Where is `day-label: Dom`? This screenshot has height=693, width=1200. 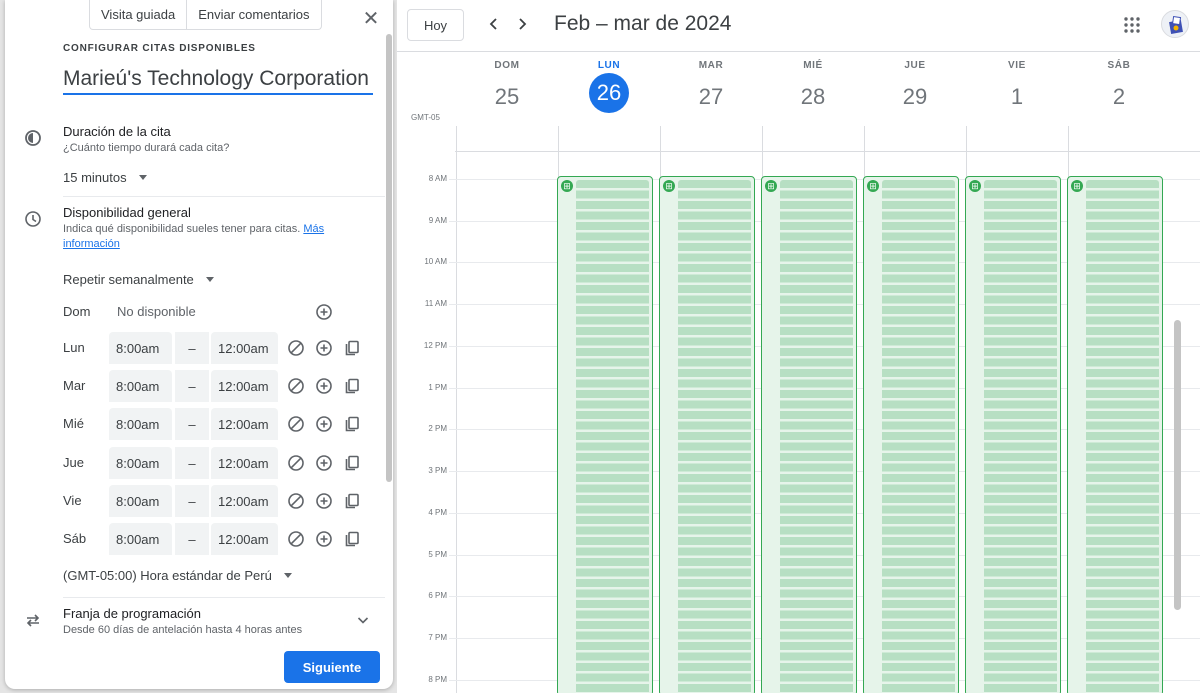
day-label: Dom is located at coordinates (77, 311).